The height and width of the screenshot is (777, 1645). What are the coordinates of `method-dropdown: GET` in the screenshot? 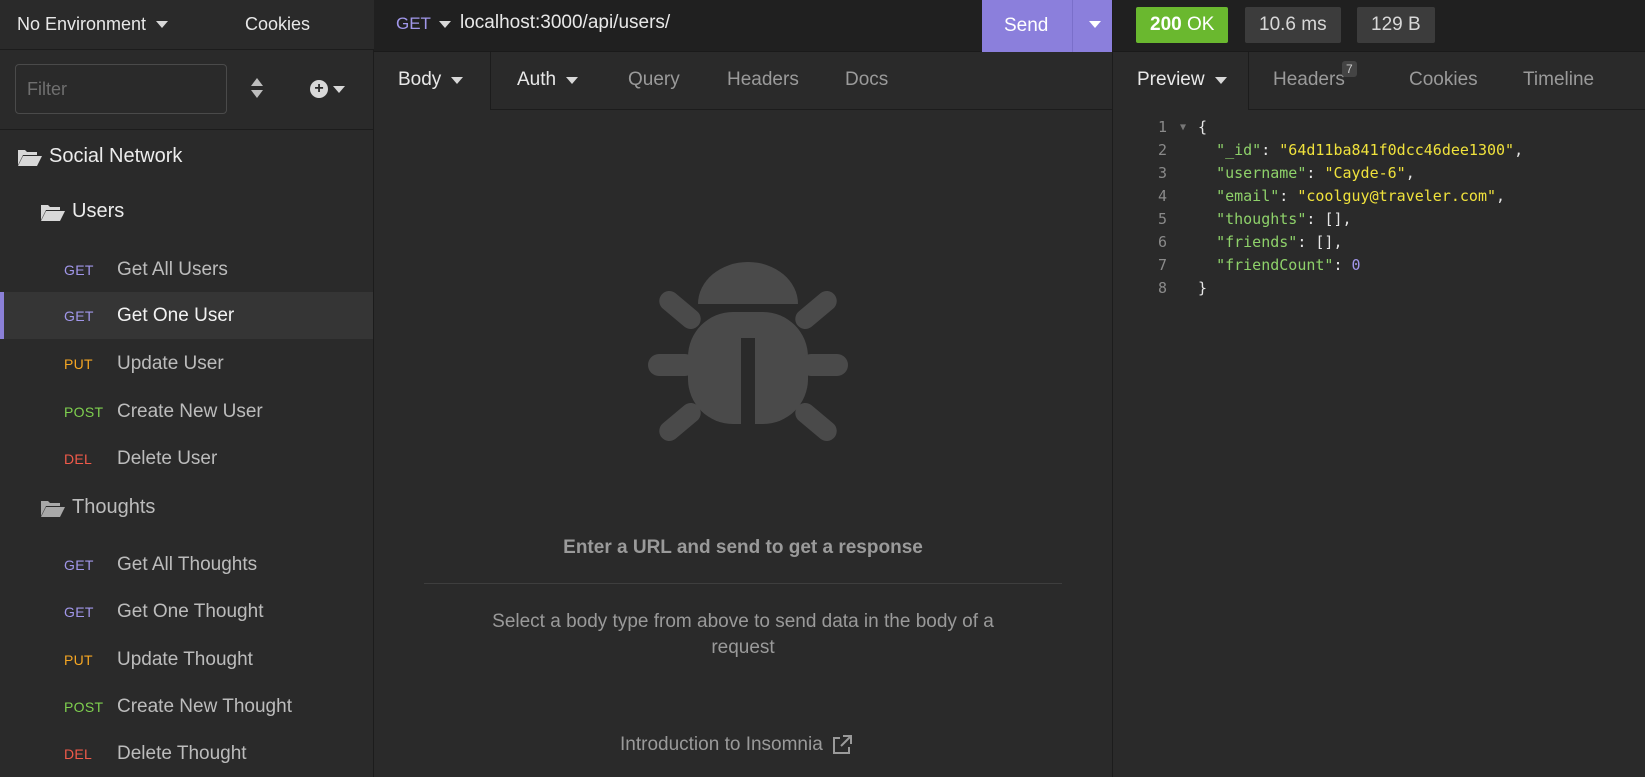 It's located at (423, 24).